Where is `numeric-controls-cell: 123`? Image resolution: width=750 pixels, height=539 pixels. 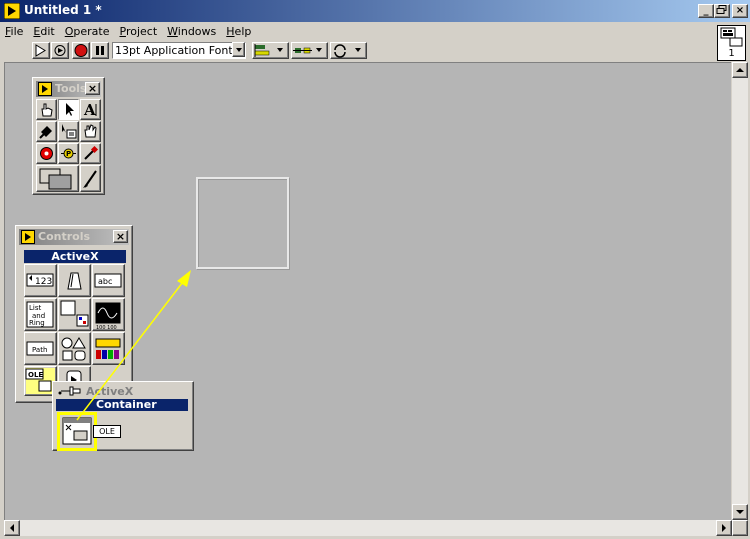
numeric-controls-cell: 123 is located at coordinates (40, 280).